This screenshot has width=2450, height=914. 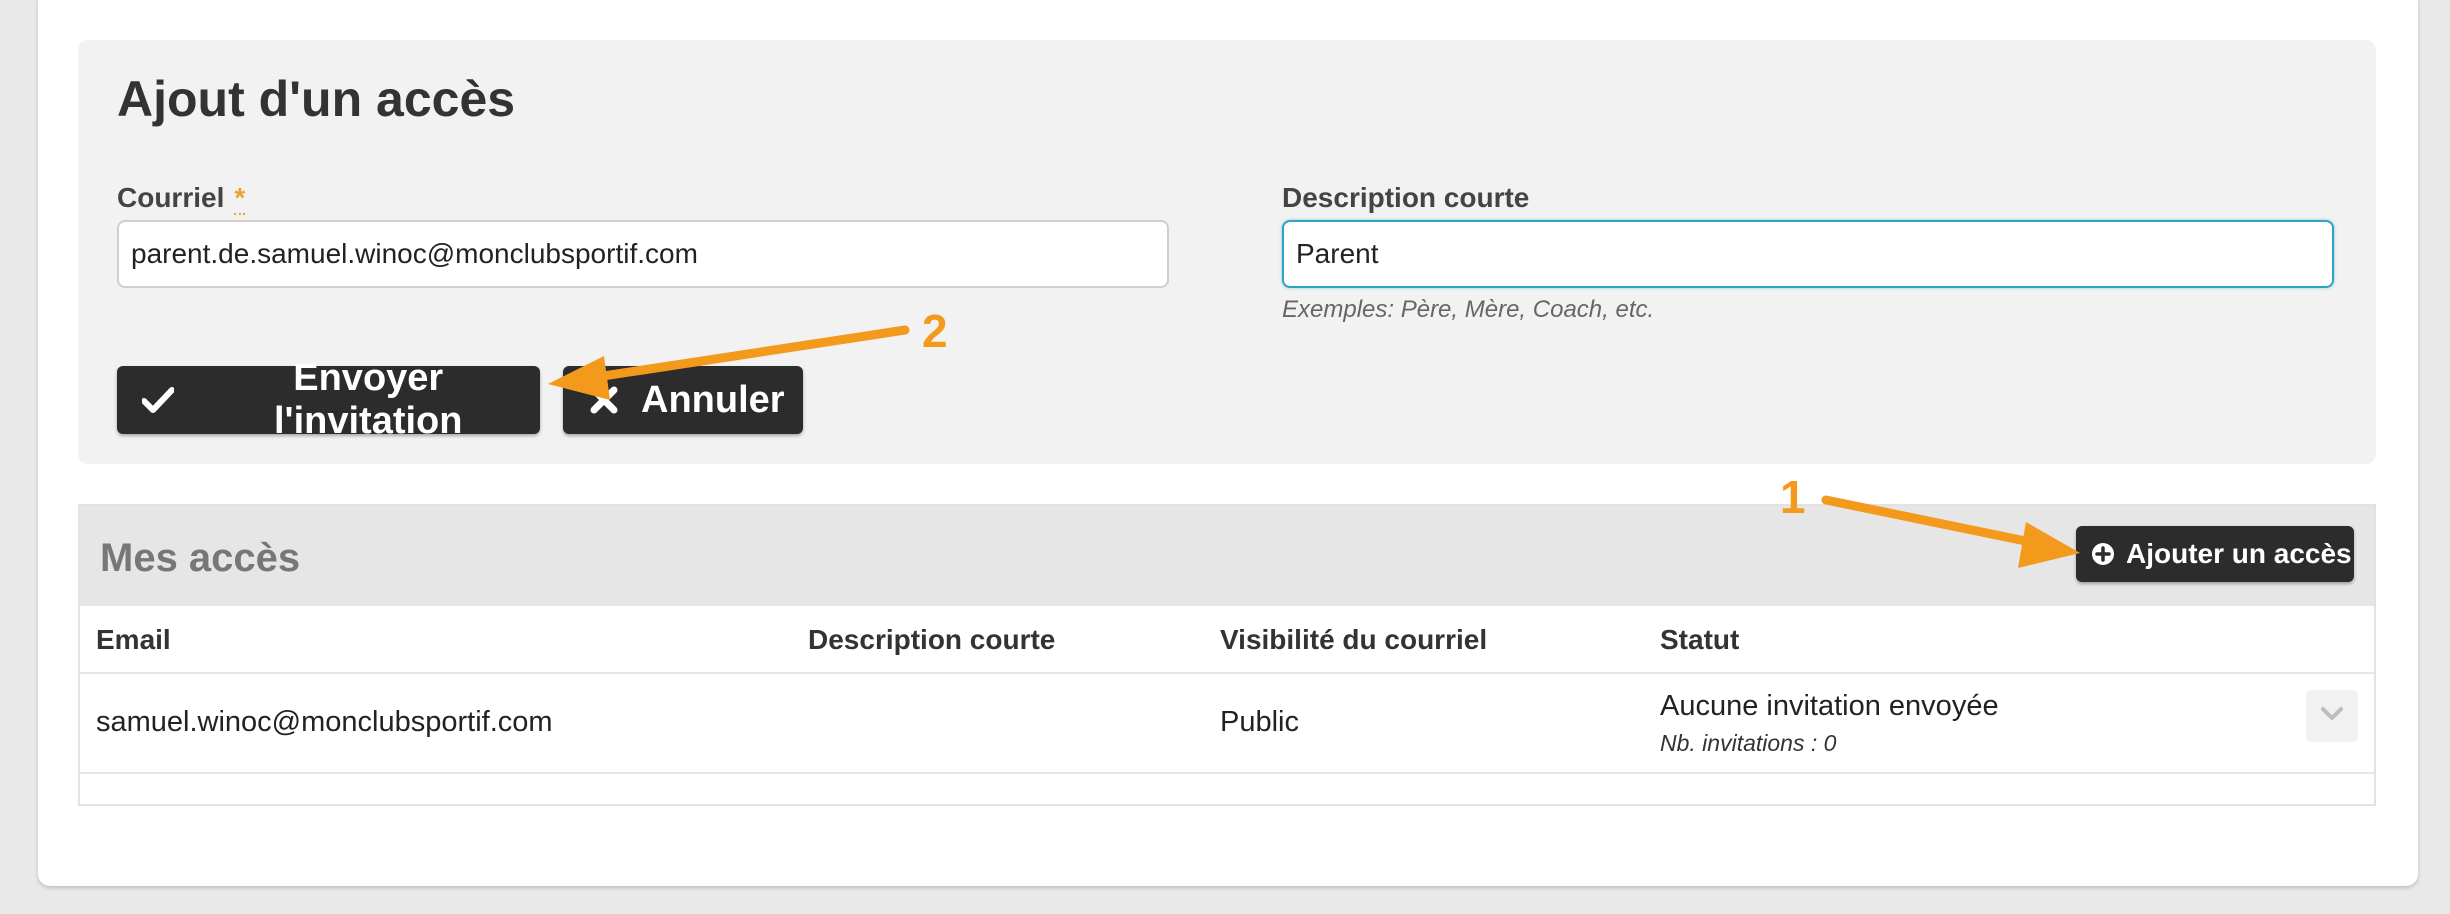 I want to click on plus-circle-icon, so click(x=2103, y=554).